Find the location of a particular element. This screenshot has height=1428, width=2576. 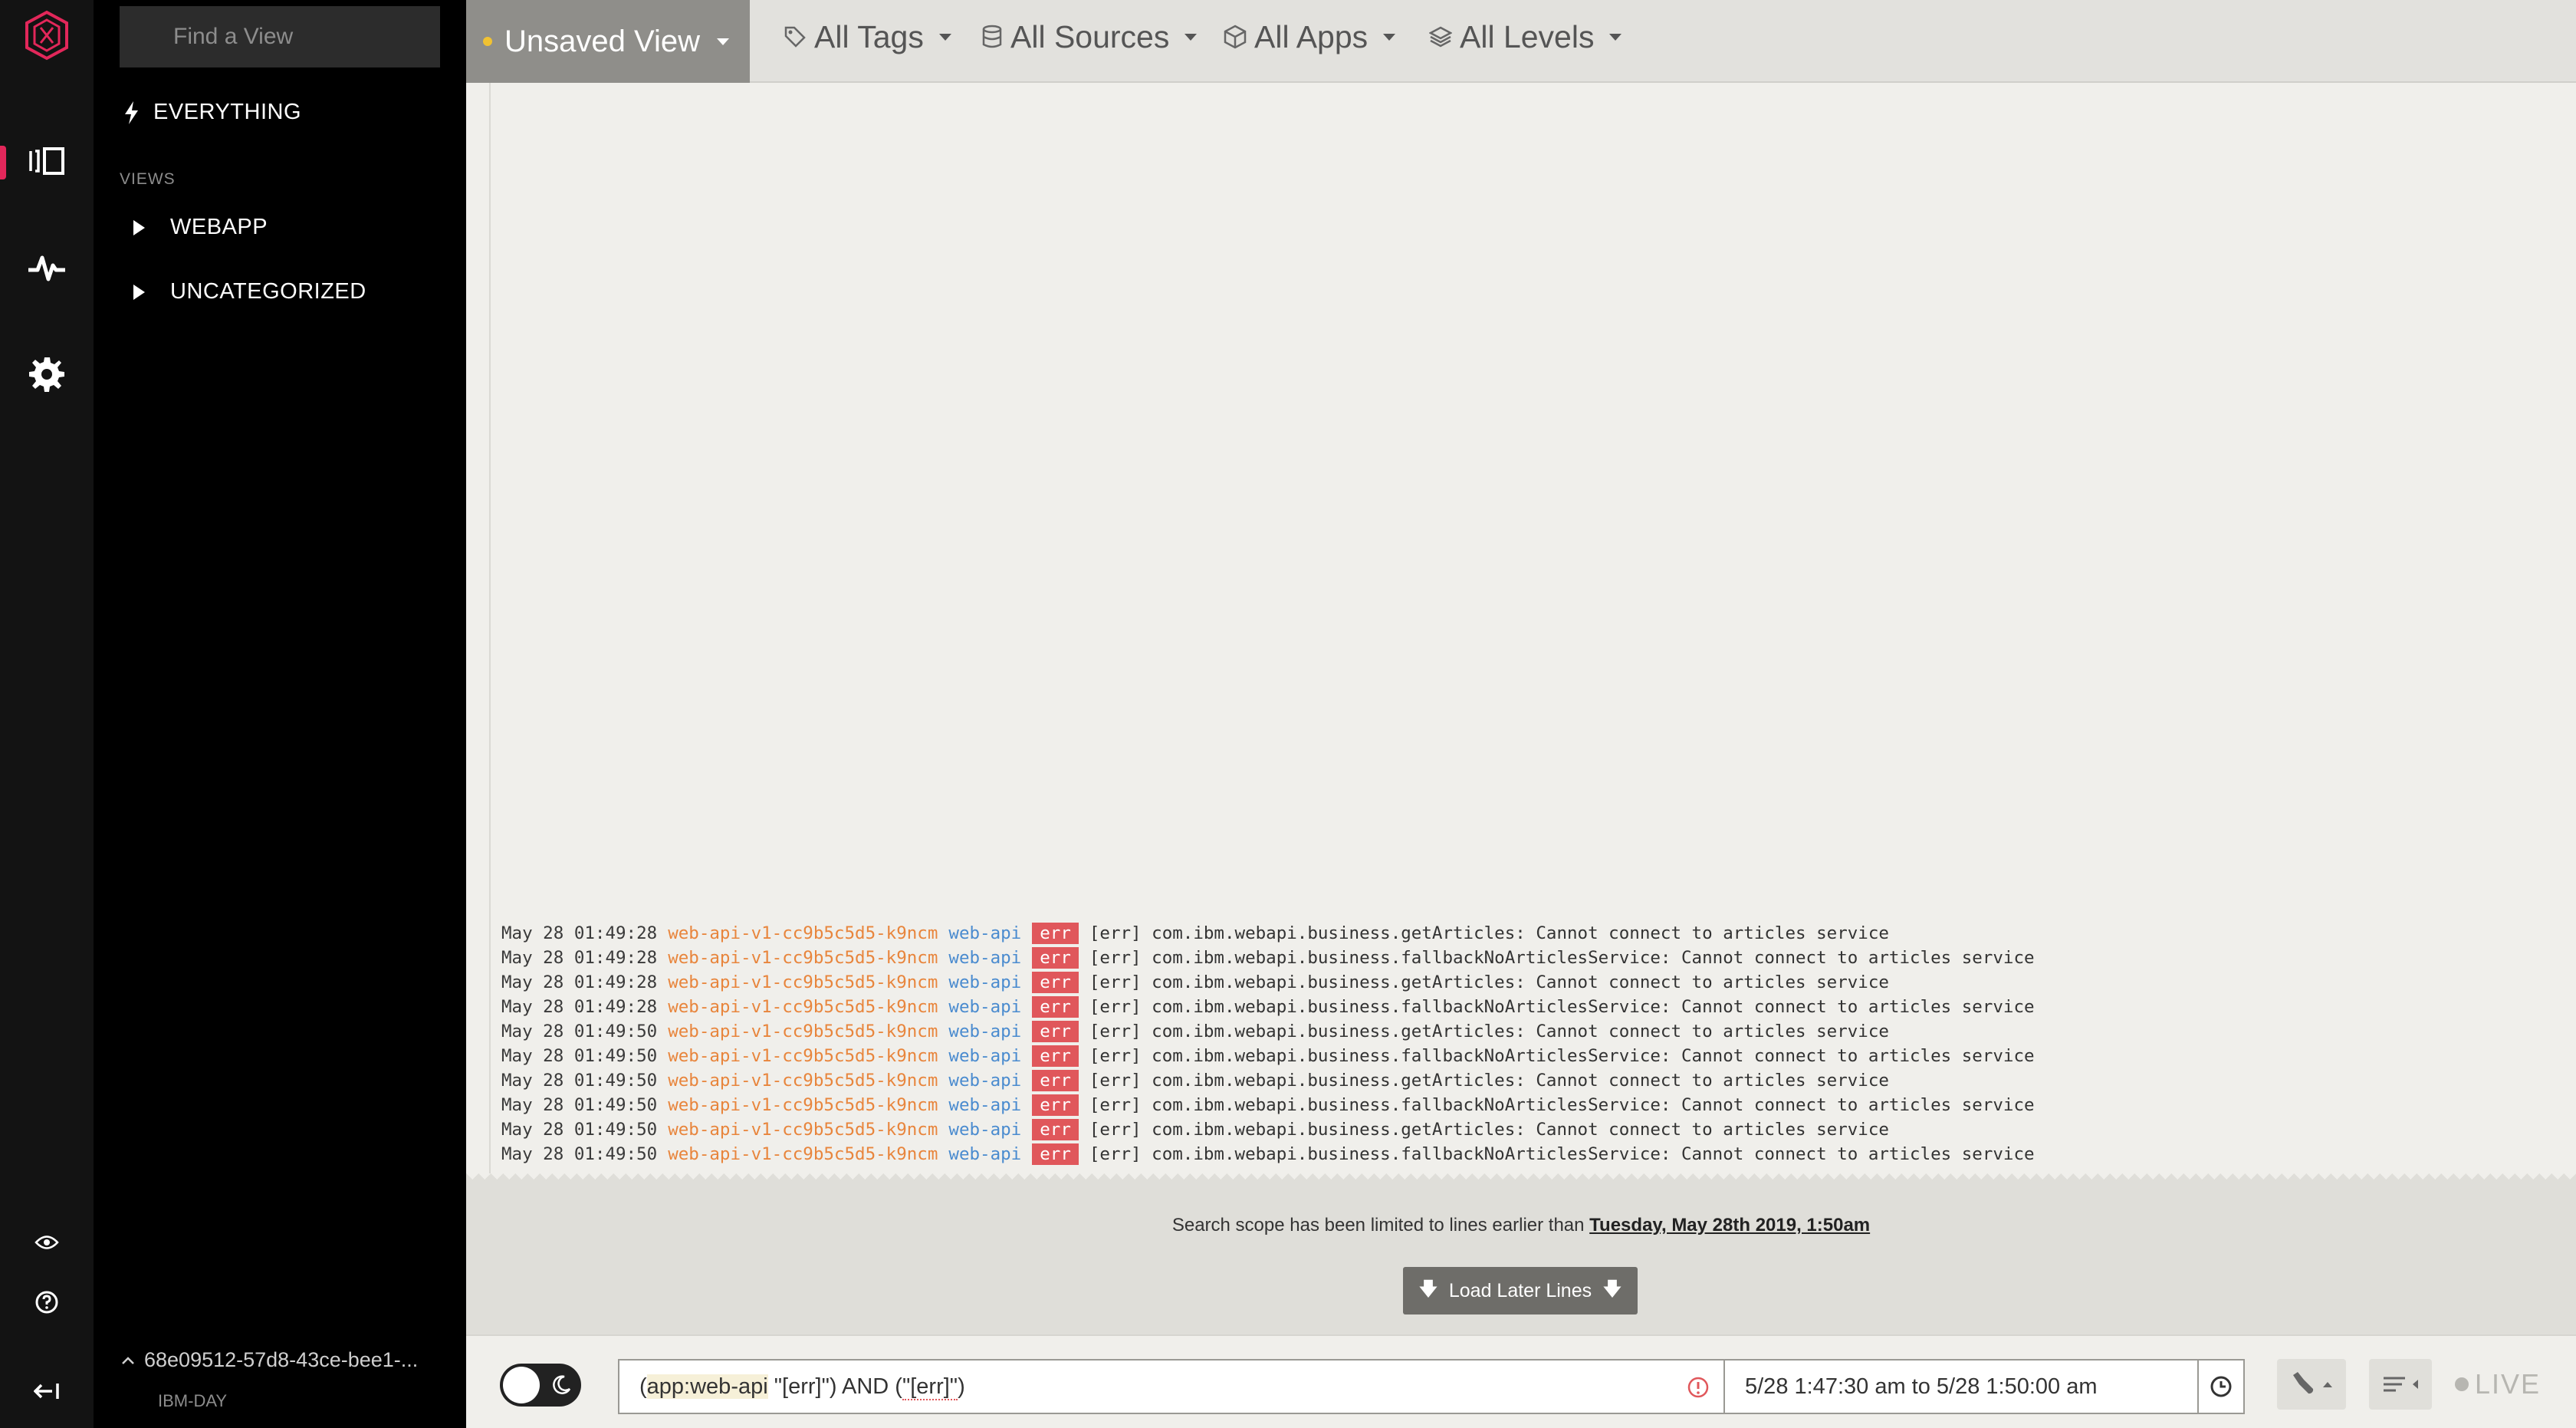

settings-icon is located at coordinates (47, 374).